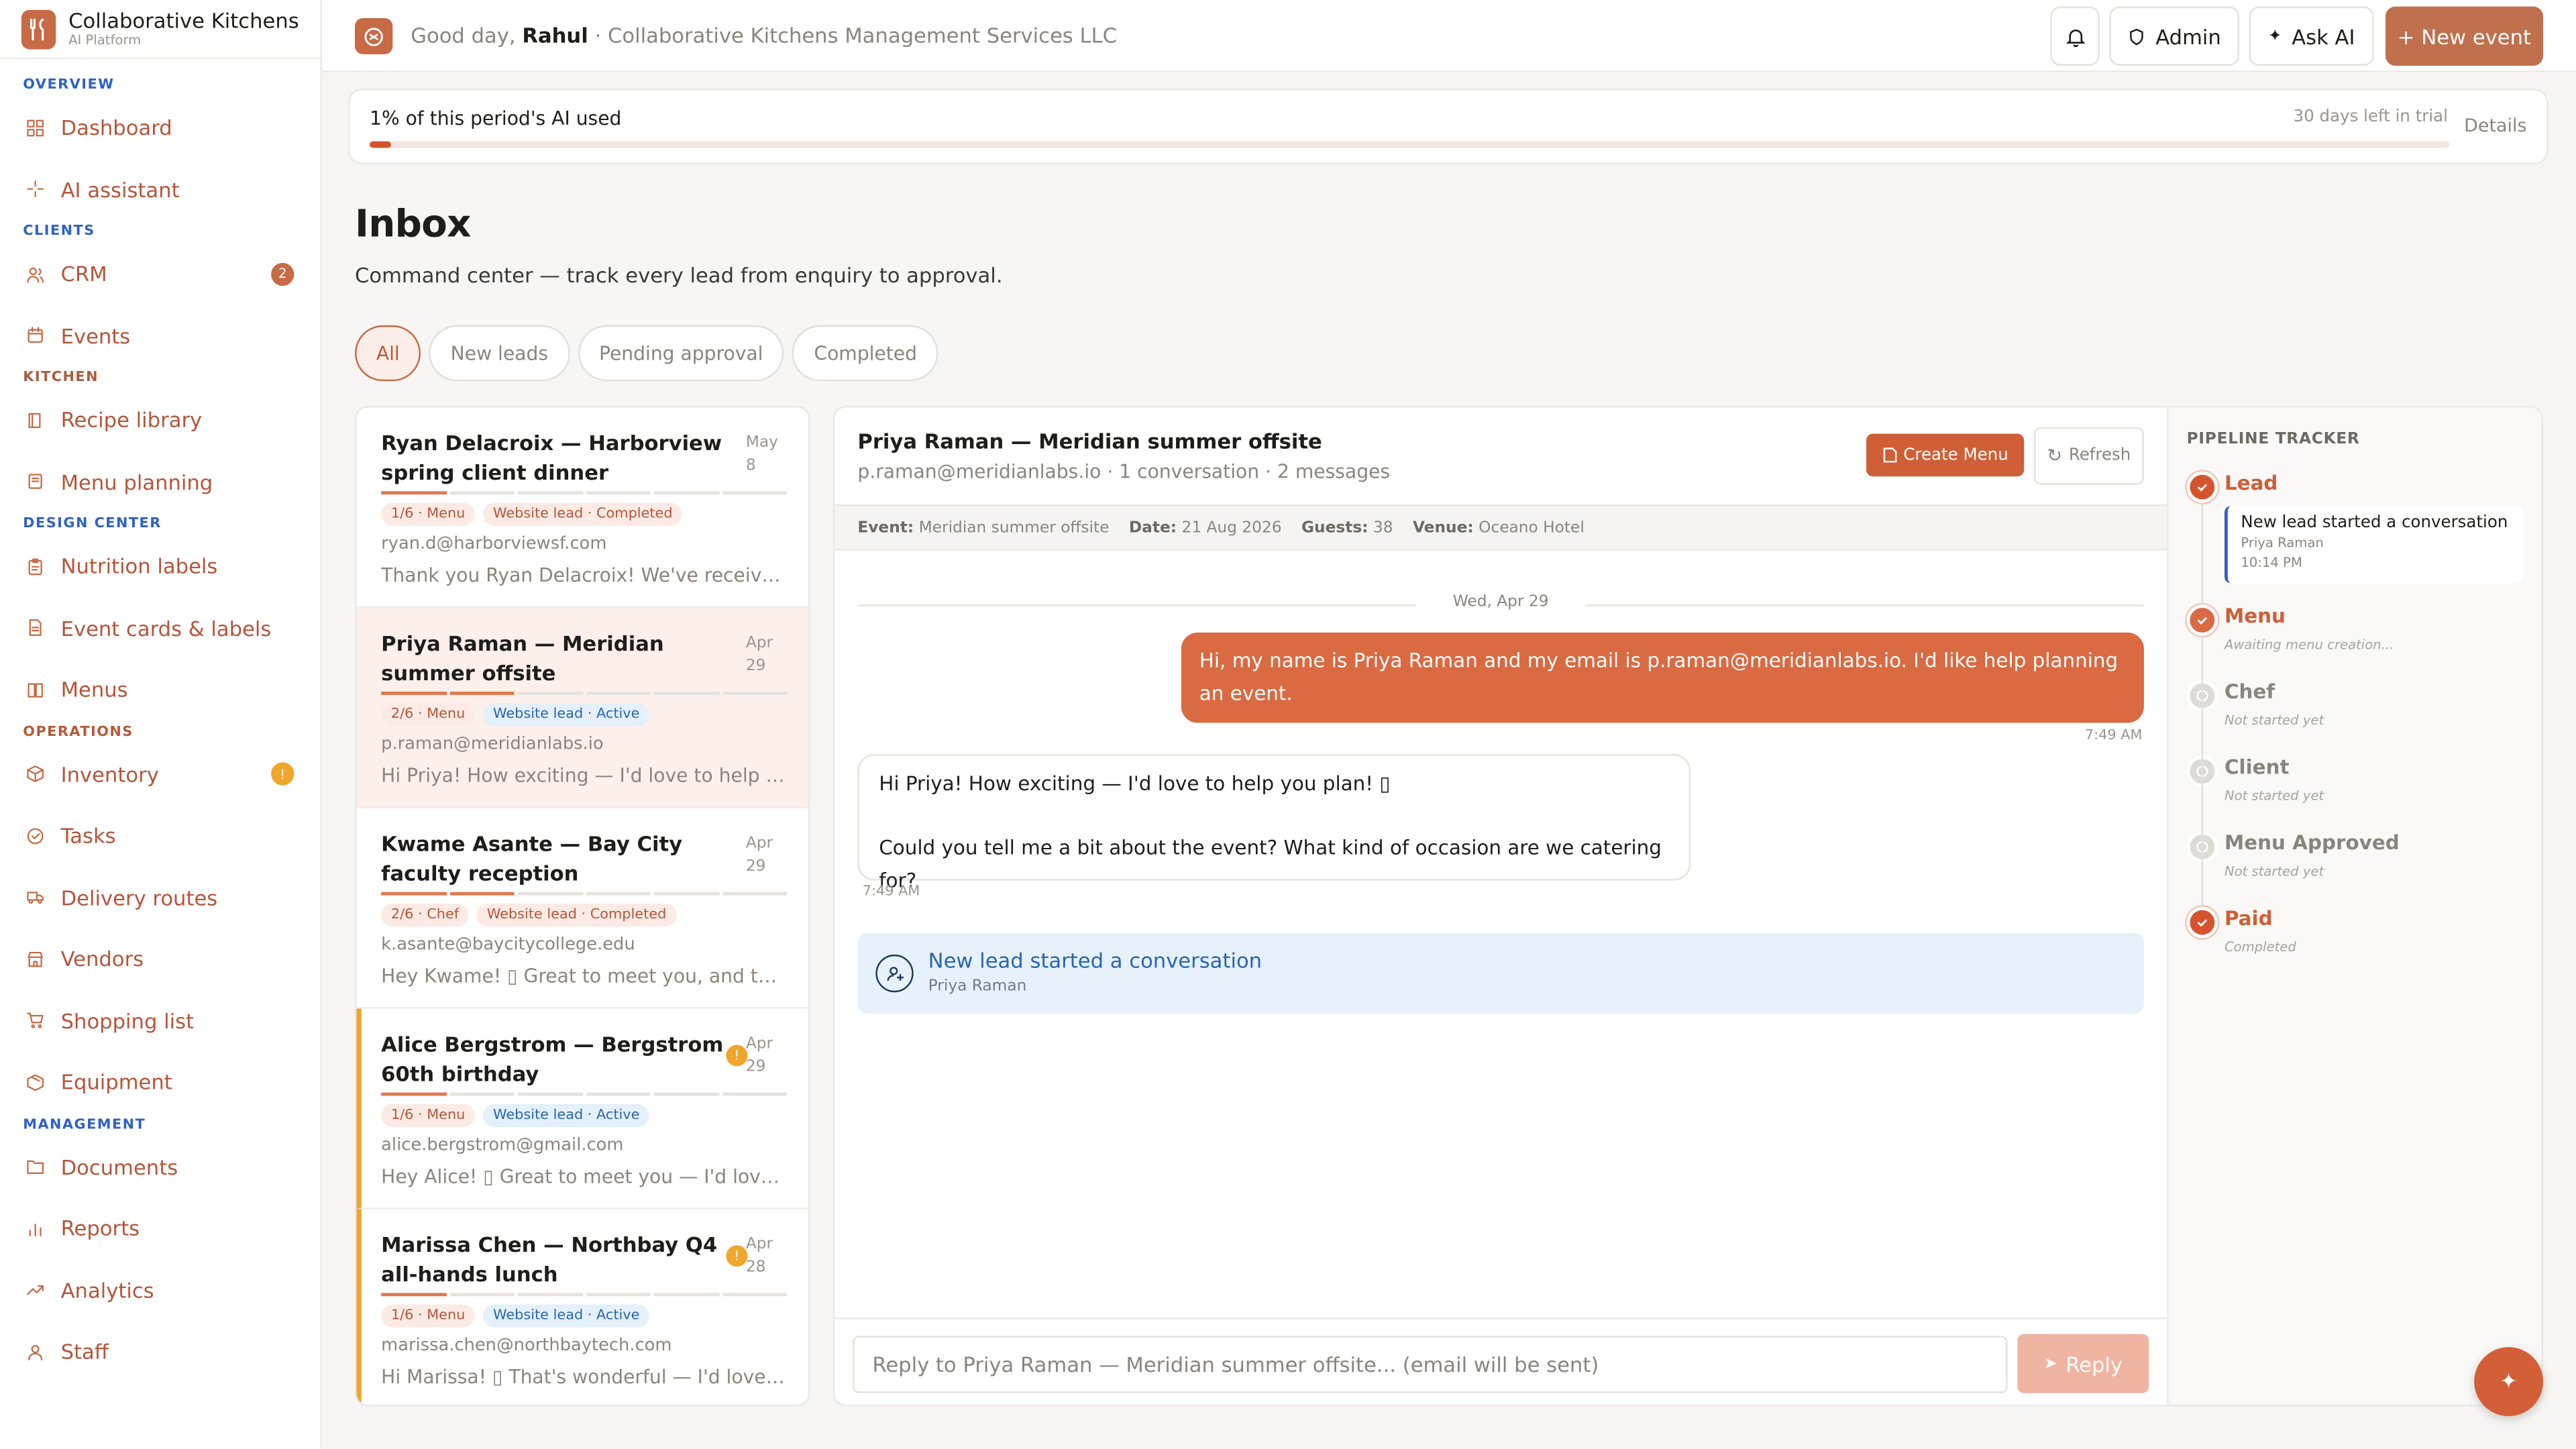 This screenshot has width=2576, height=1449. I want to click on filter-tab-pending-approval: Pending approval, so click(681, 353).